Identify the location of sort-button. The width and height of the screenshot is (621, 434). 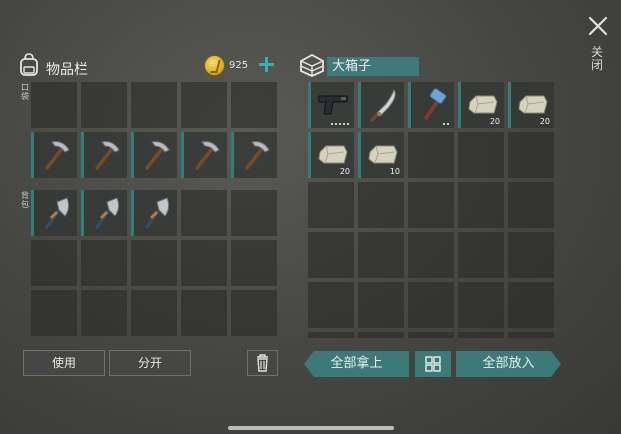
(433, 364).